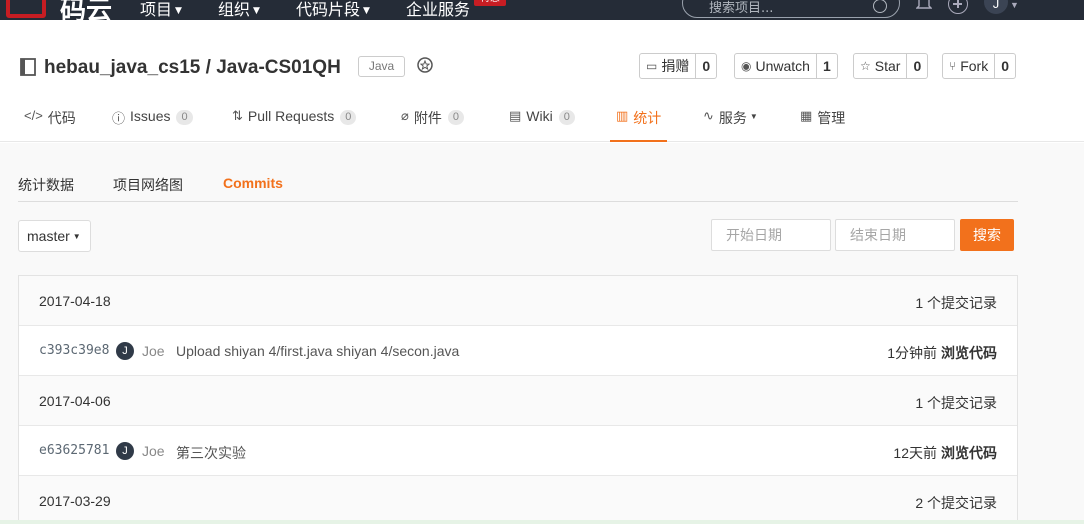 The image size is (1084, 524). What do you see at coordinates (405, 115) in the screenshot?
I see `paperclip-icon: ⌀` at bounding box center [405, 115].